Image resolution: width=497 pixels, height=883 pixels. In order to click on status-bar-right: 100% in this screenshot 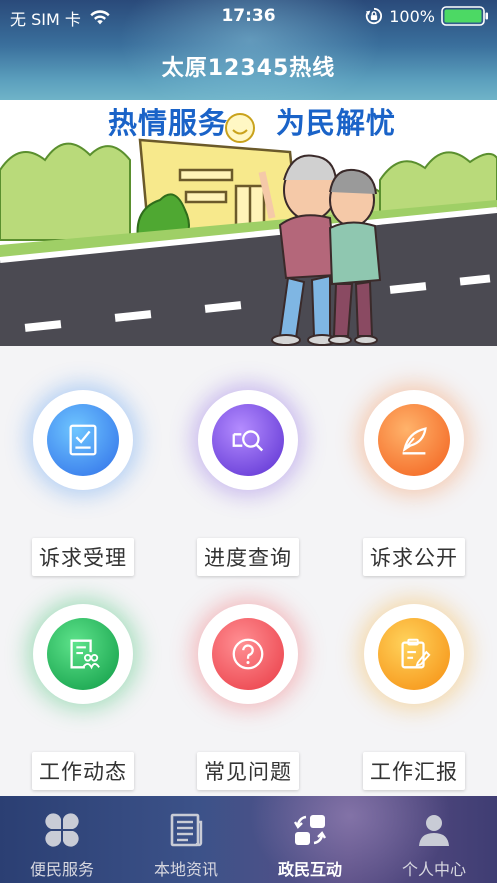, I will do `click(427, 16)`.